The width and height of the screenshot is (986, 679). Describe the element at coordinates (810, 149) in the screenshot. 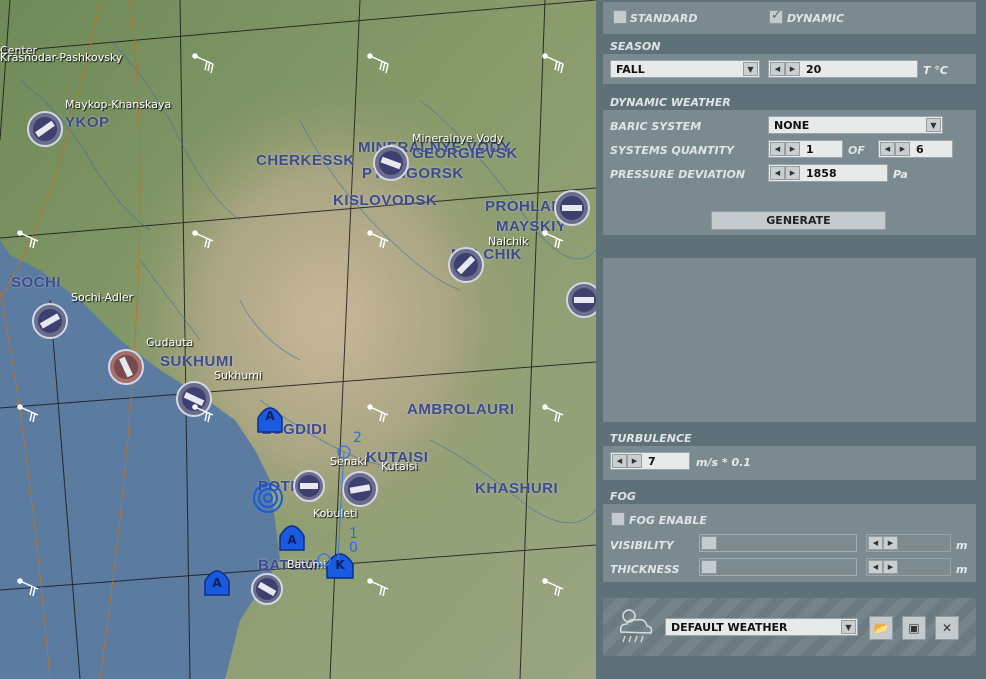

I see `systems-quantity-value: 1` at that location.